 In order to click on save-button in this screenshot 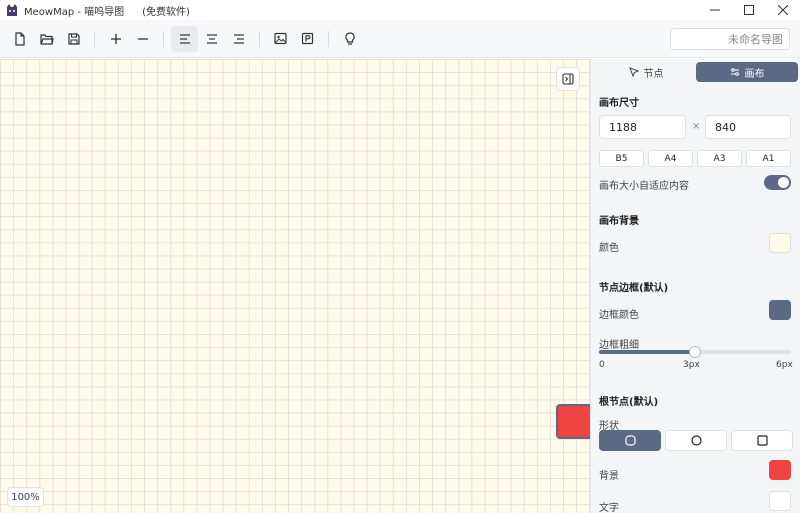, I will do `click(73, 39)`.